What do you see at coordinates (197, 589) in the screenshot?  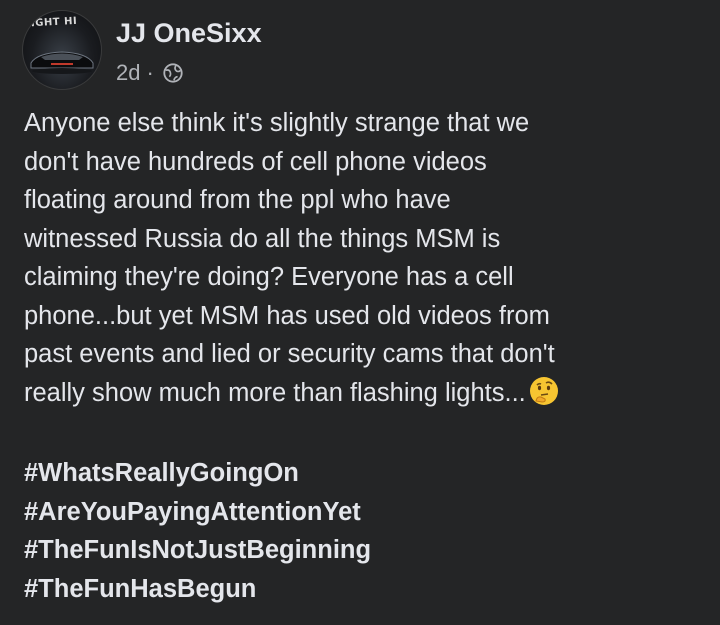 I see `hashtag-link: #TheFunHasBegun` at bounding box center [197, 589].